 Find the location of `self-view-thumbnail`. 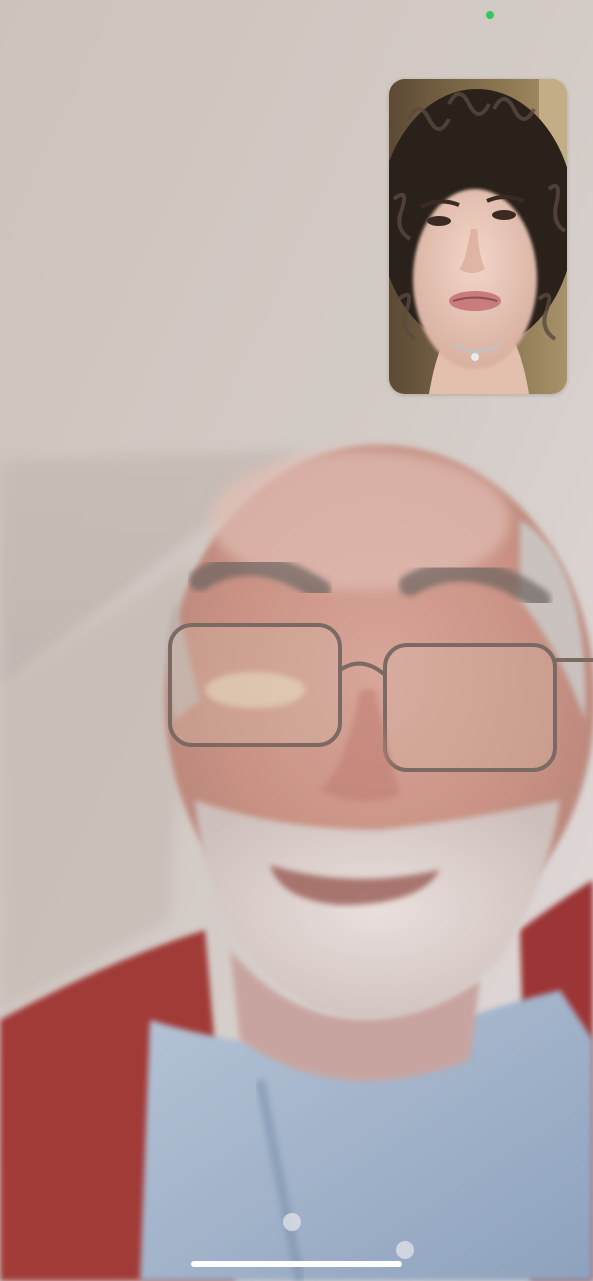

self-view-thumbnail is located at coordinates (478, 236).